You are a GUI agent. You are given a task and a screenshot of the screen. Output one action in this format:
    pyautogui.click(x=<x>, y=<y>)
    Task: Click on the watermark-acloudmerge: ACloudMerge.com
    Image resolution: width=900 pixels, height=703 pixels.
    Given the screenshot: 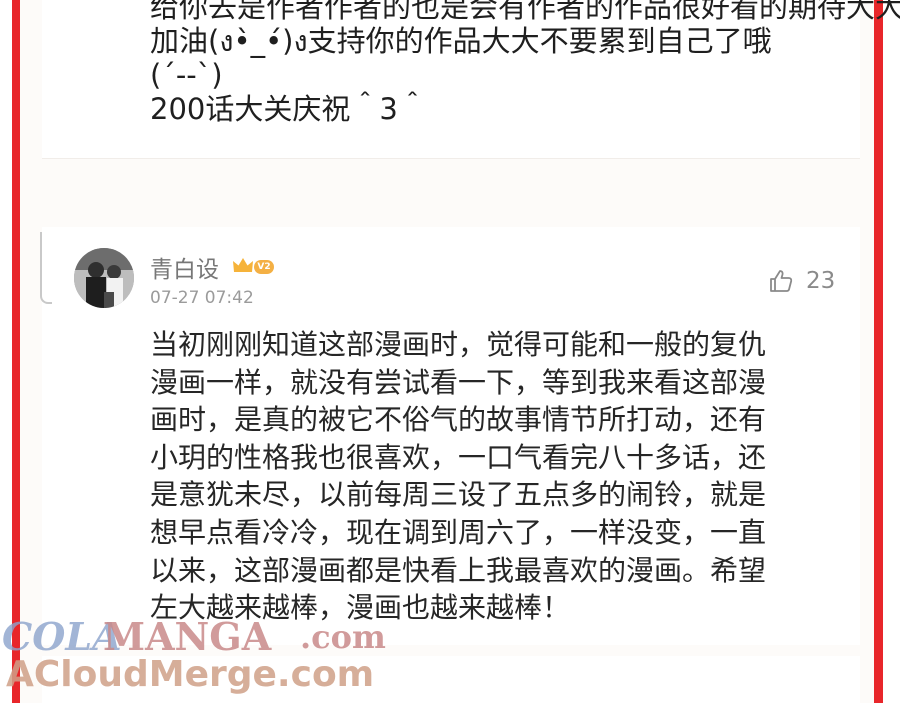 What is the action you would take?
    pyautogui.click(x=190, y=674)
    